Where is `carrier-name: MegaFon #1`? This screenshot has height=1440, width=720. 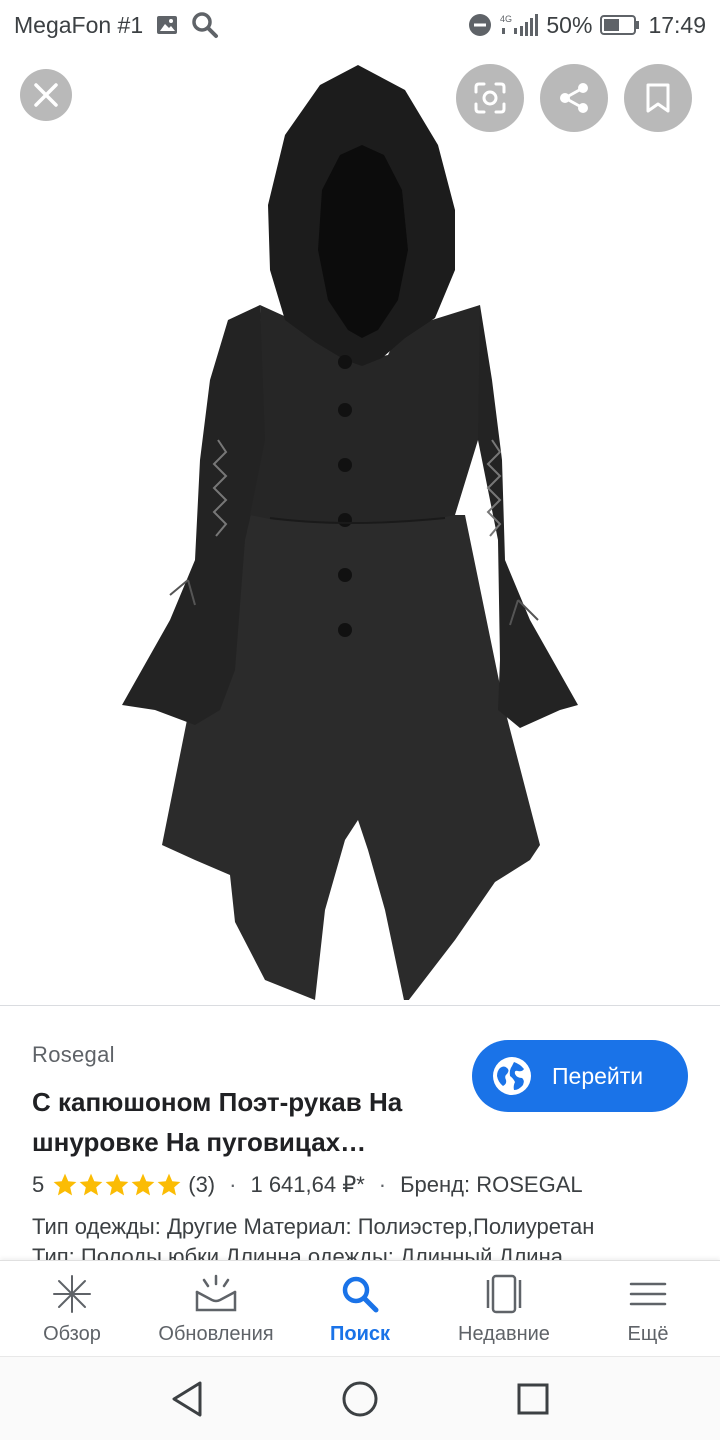 carrier-name: MegaFon #1 is located at coordinates (79, 24).